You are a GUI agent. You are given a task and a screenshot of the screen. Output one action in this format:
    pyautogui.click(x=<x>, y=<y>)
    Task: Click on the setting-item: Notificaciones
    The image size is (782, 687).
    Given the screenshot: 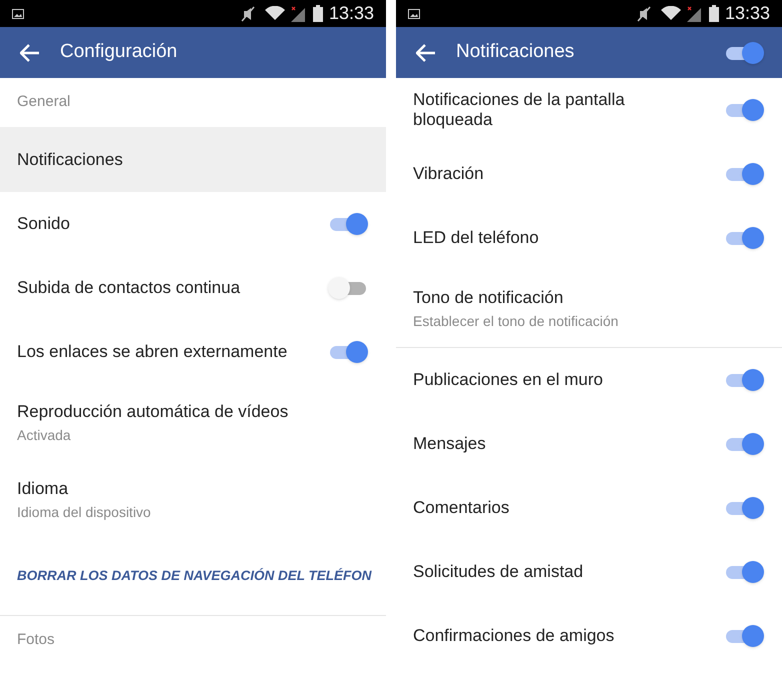 What is the action you would take?
    pyautogui.click(x=193, y=159)
    